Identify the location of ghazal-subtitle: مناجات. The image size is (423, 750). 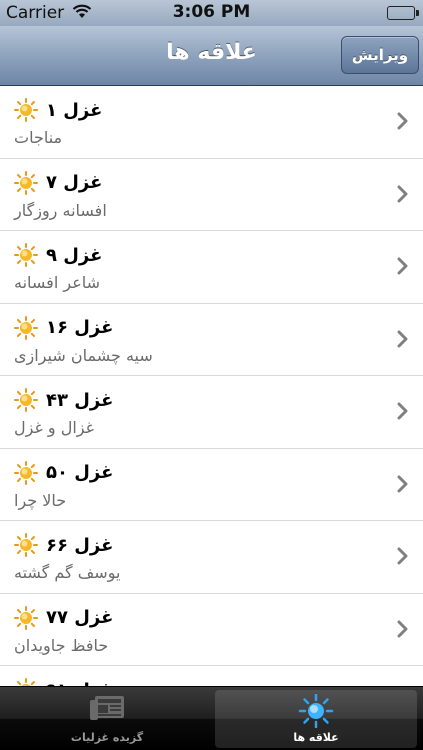
(38, 137).